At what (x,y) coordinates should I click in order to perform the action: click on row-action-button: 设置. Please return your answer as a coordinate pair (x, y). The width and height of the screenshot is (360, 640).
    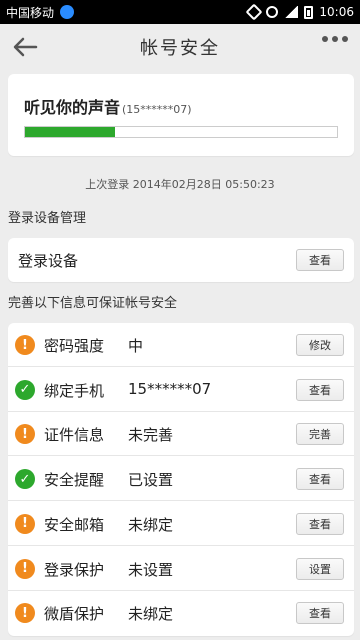
    Looking at the image, I should click on (320, 568).